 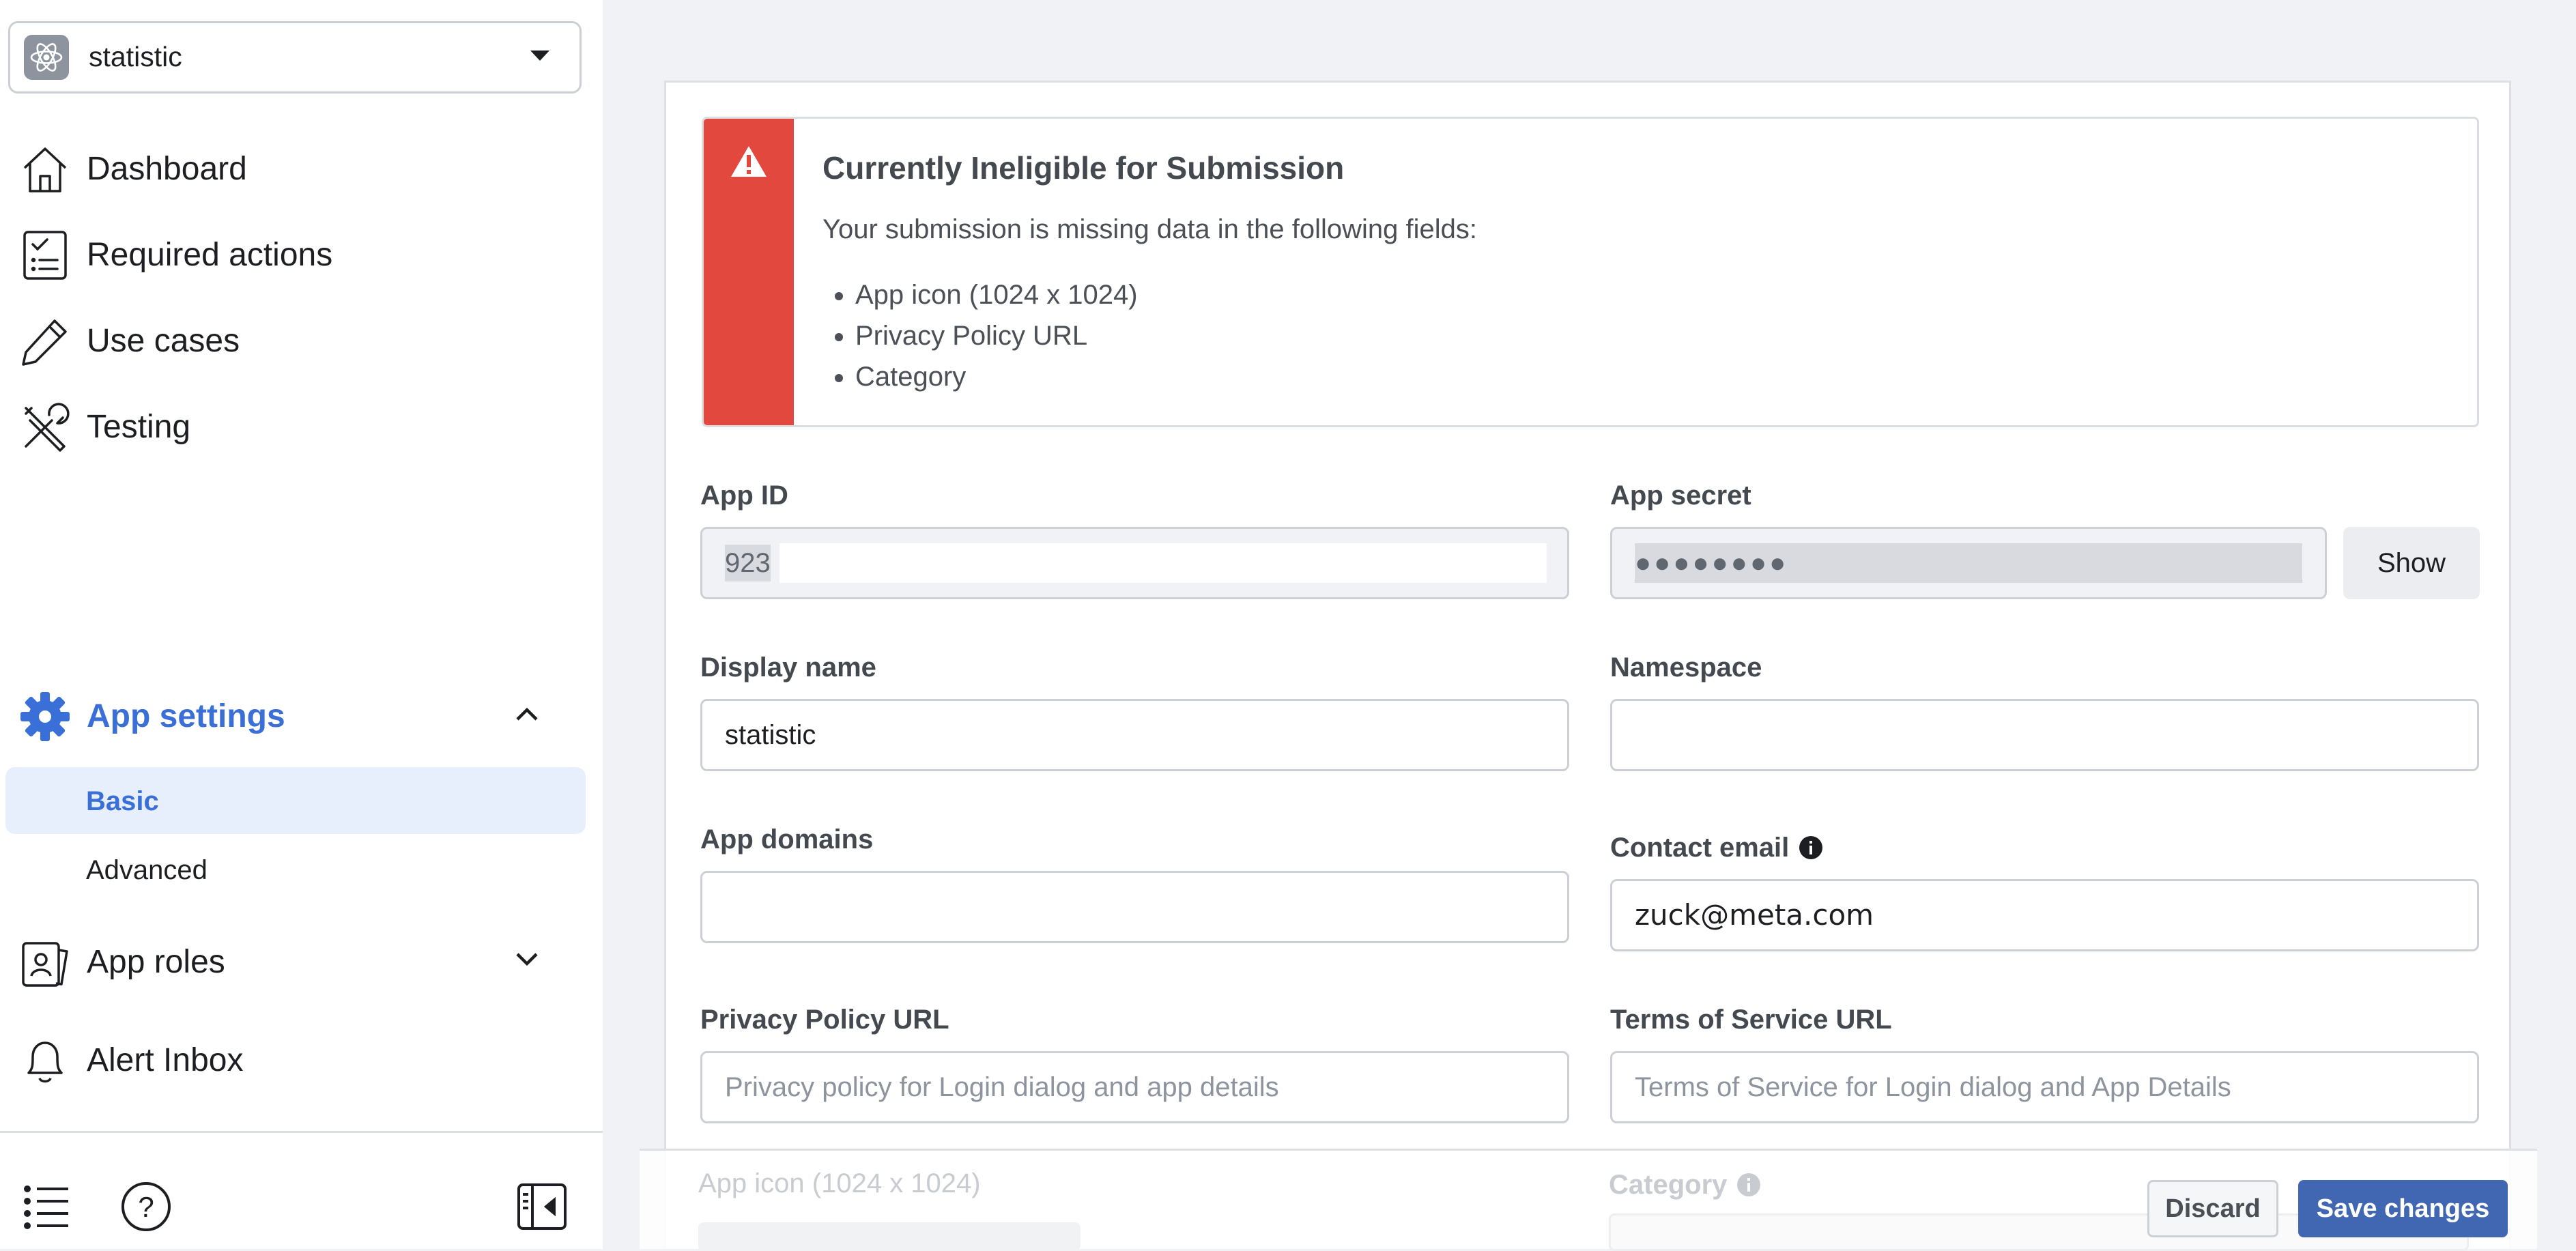 I want to click on save-changes-button: Save changes, so click(x=2403, y=1208).